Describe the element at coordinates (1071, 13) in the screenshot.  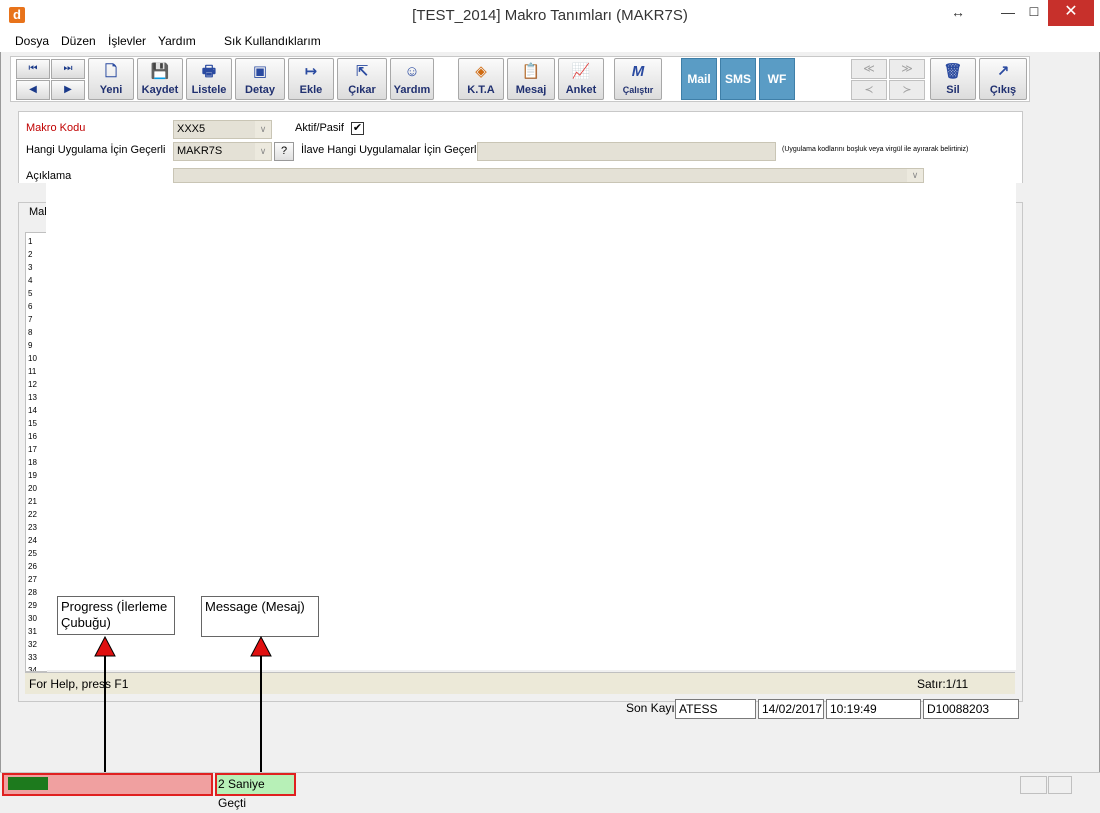
I see `close-button: ✕` at that location.